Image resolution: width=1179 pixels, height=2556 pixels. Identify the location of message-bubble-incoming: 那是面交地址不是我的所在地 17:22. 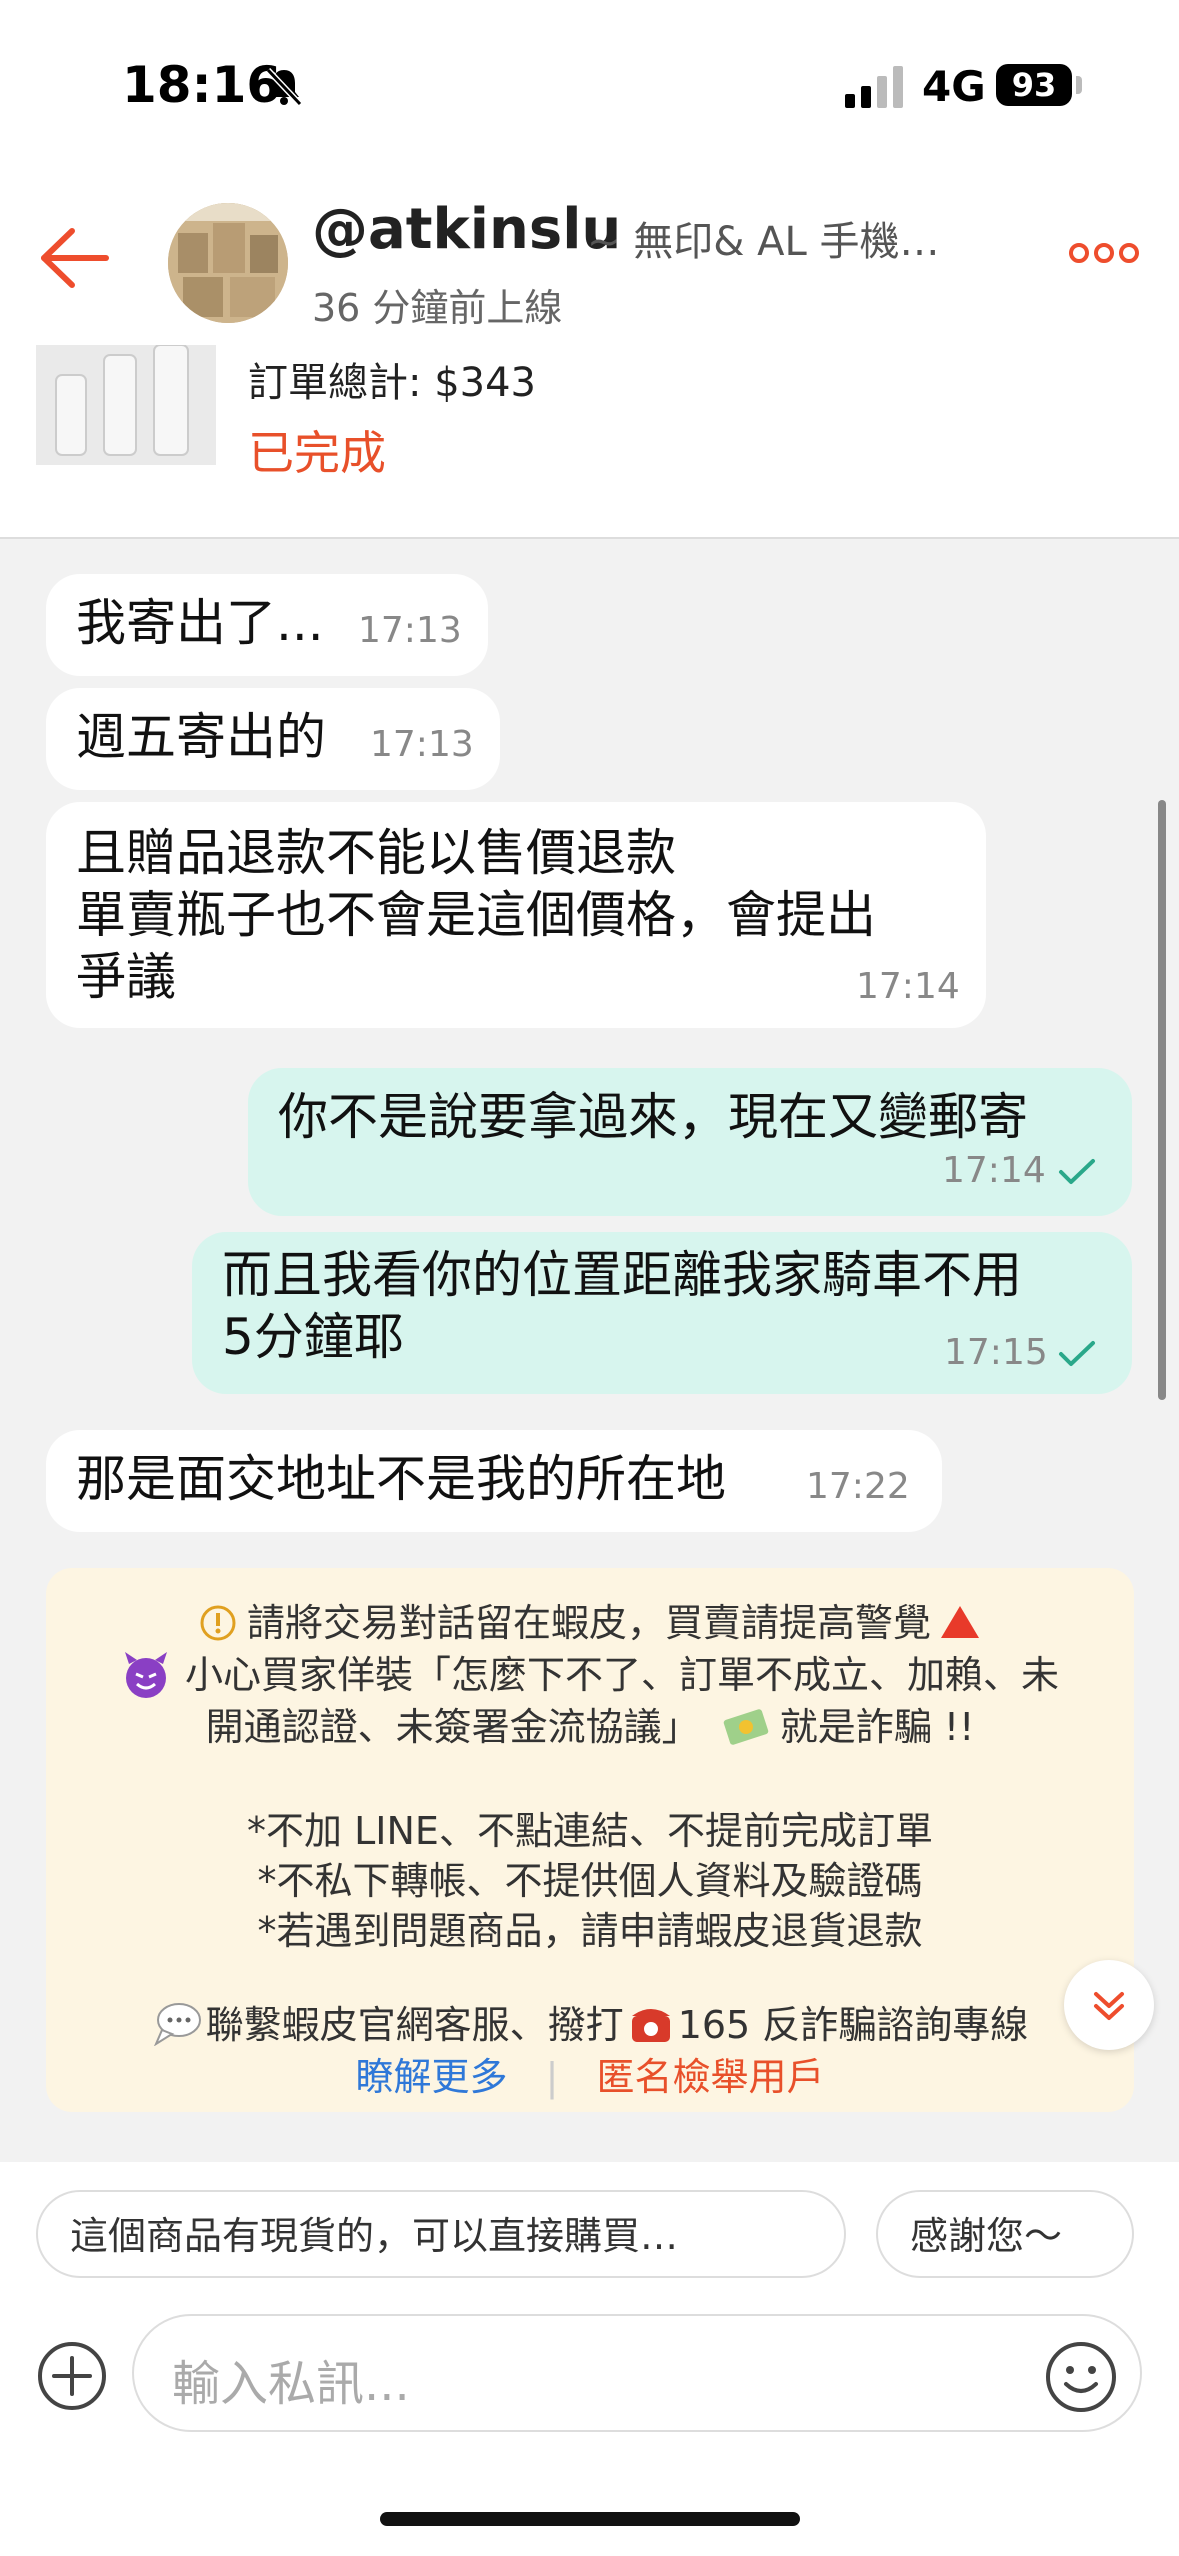
(494, 1481).